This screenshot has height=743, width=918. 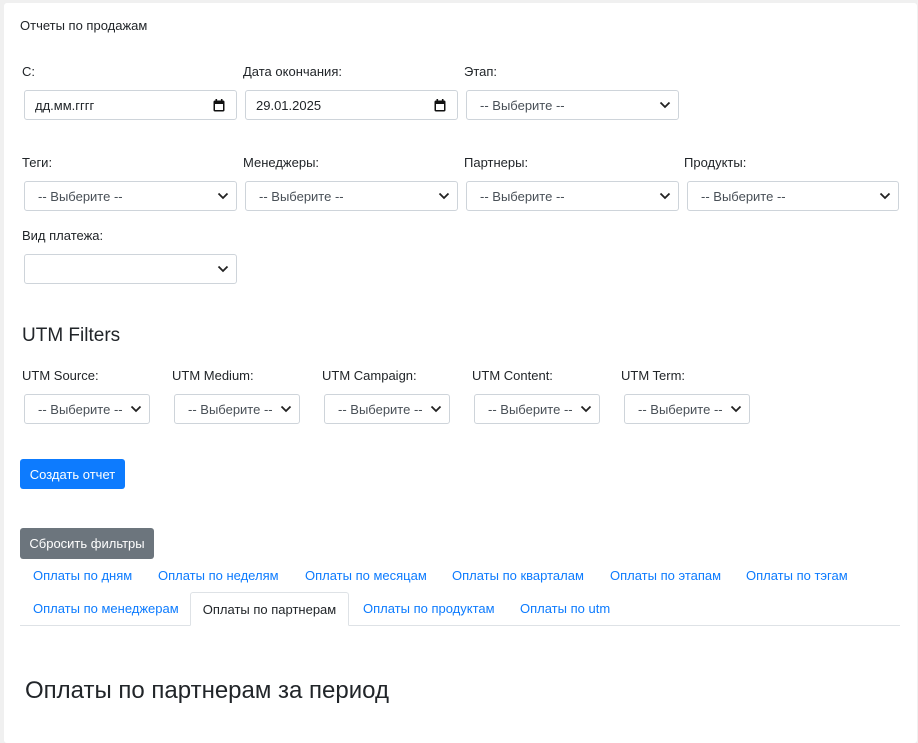 I want to click on utm-term-label: UTM Term:, so click(x=653, y=375).